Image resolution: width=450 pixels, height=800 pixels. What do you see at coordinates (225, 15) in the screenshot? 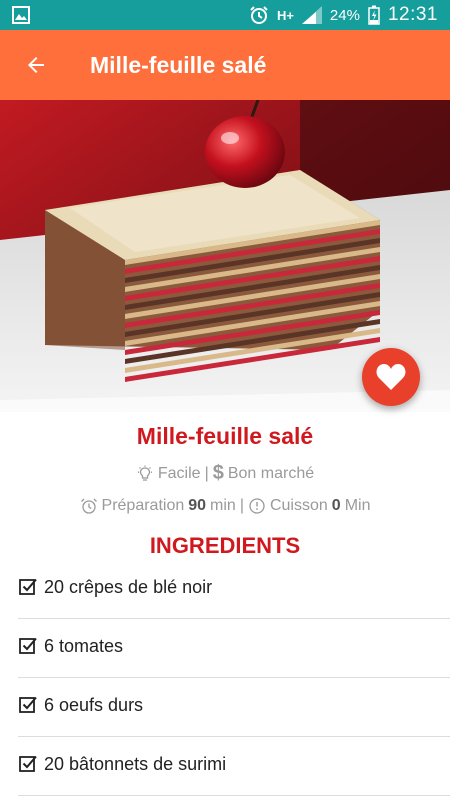
I see `status-bar: H+ 24% 12:31` at bounding box center [225, 15].